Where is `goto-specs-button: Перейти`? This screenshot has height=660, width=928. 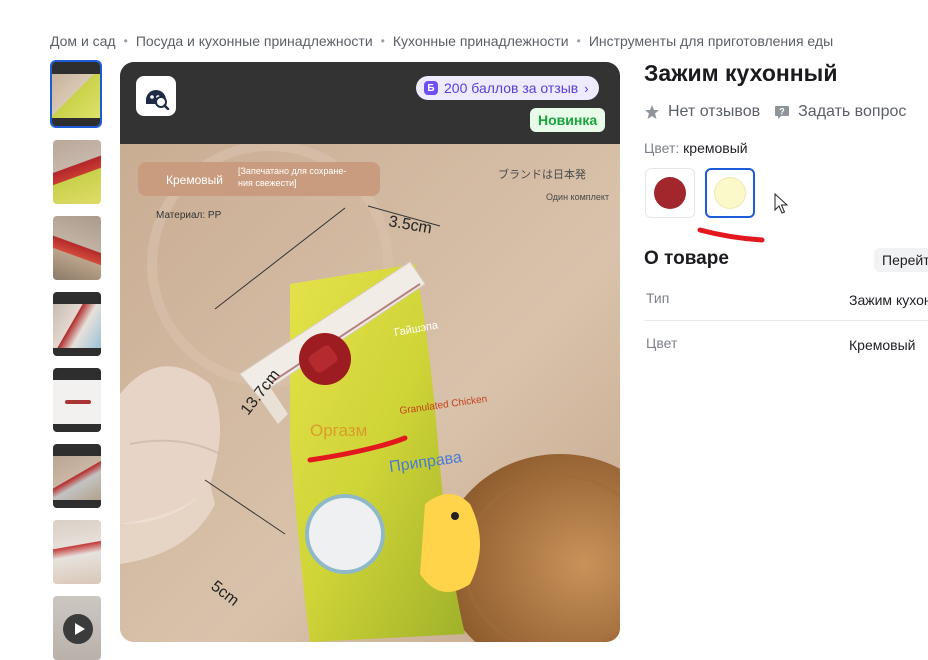 goto-specs-button: Перейти is located at coordinates (901, 260).